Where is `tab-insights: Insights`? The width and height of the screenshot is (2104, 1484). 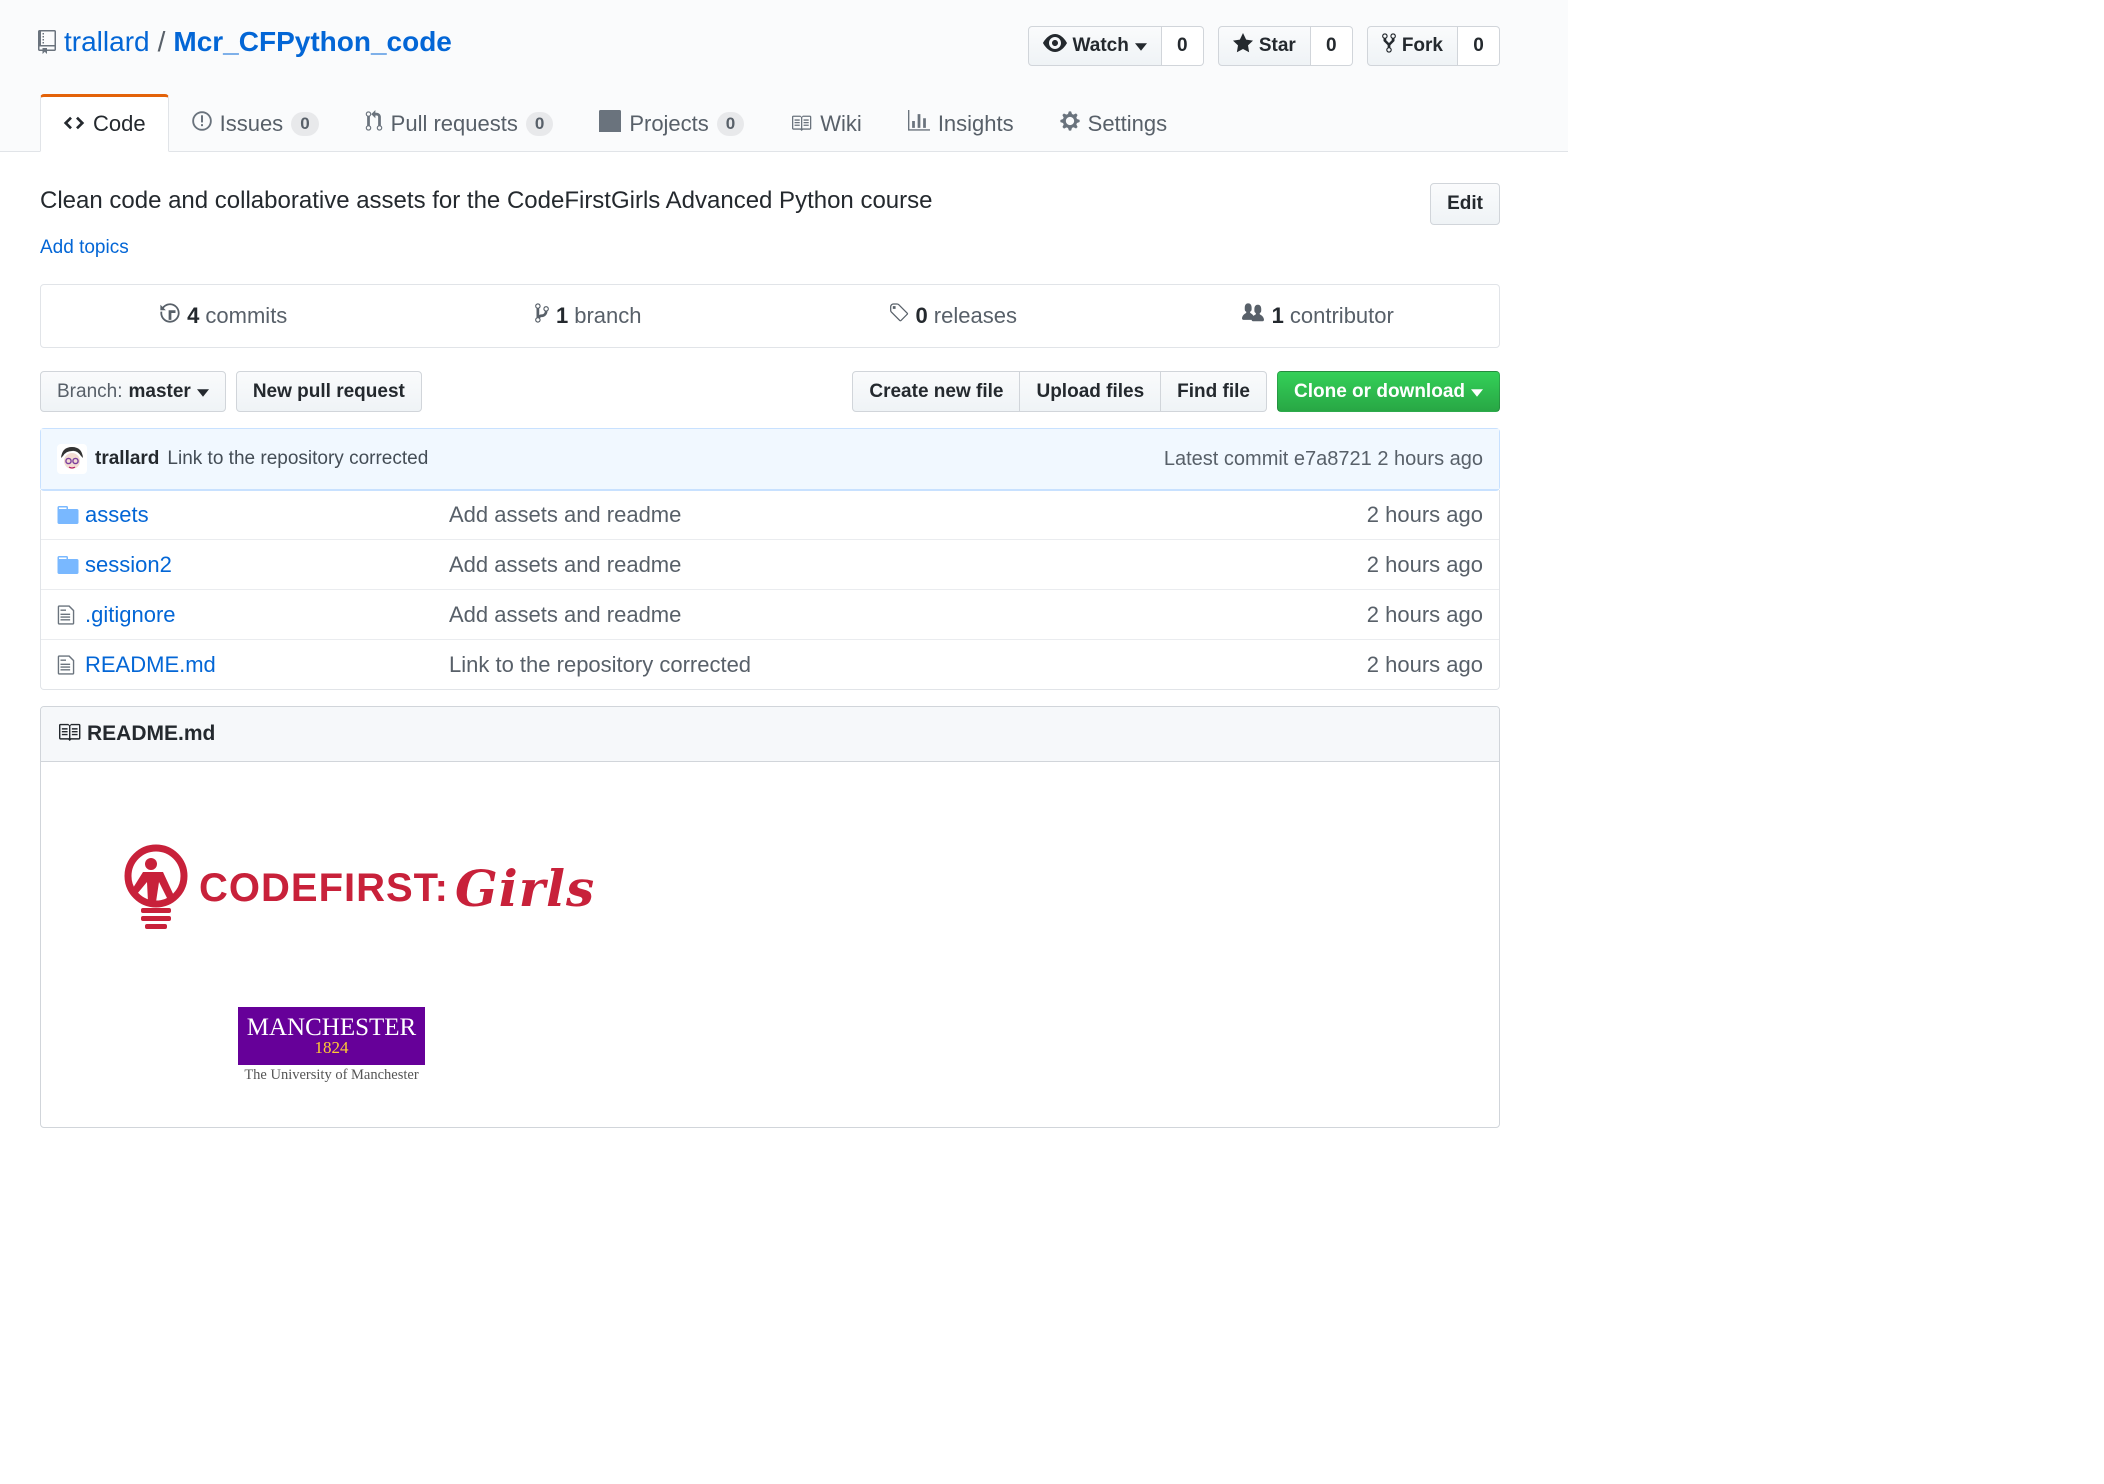 tab-insights: Insights is located at coordinates (961, 123).